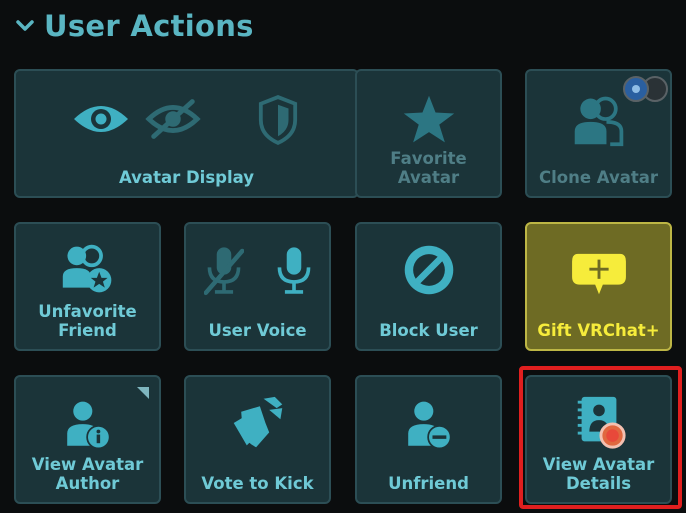  What do you see at coordinates (143, 393) in the screenshot?
I see `corner-indicator` at bounding box center [143, 393].